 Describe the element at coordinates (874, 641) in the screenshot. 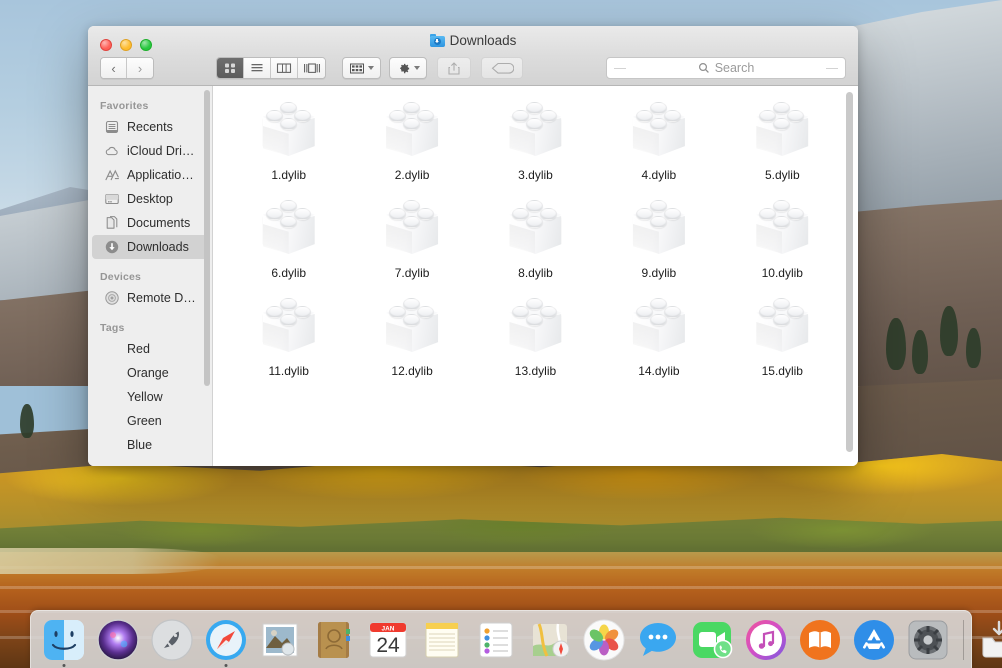

I see `dock-item-app-store` at that location.